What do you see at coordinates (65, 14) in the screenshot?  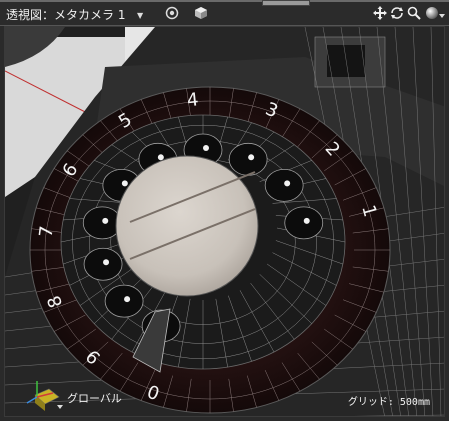 I see `viewport-title: 透視図：メタカメラ 1` at bounding box center [65, 14].